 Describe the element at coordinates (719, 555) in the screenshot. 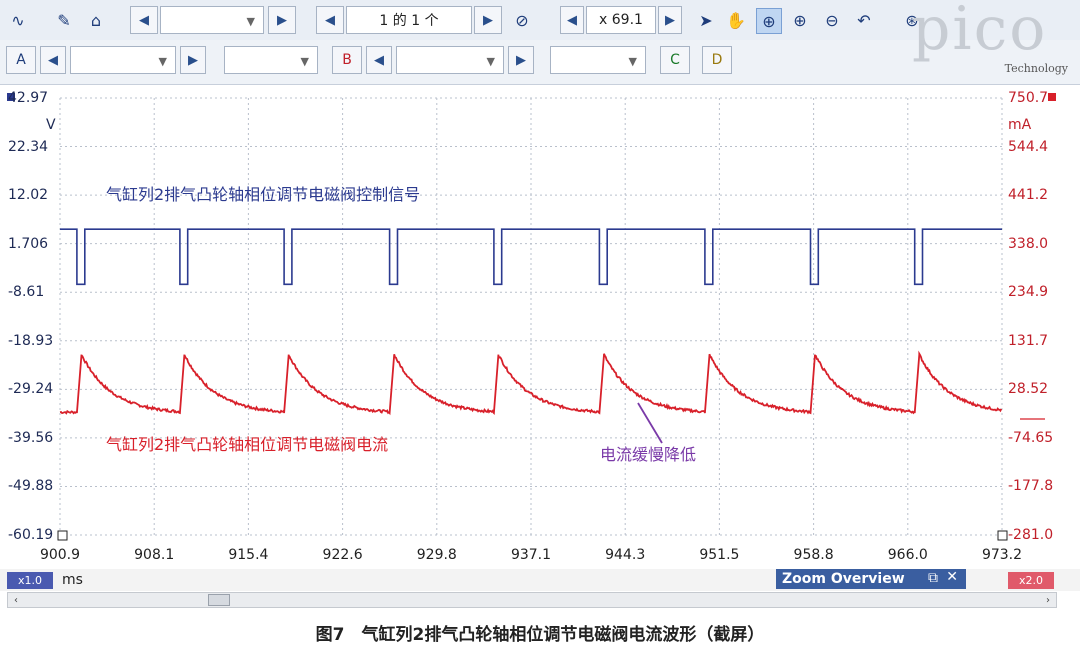

I see `x-tick-label: 951.5` at that location.